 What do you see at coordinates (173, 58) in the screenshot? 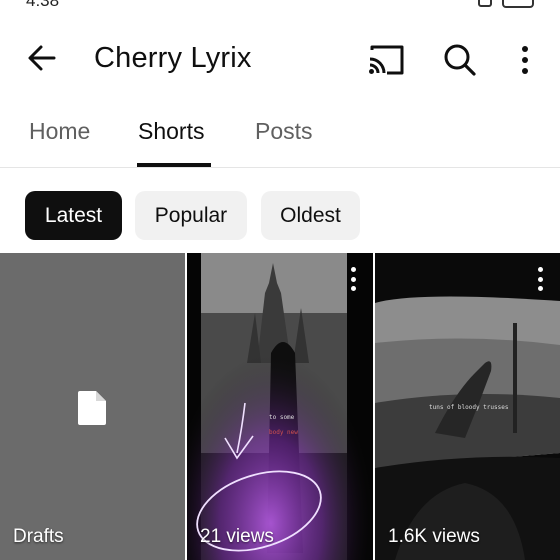
I see `channel-title: Cherry Lyrix` at bounding box center [173, 58].